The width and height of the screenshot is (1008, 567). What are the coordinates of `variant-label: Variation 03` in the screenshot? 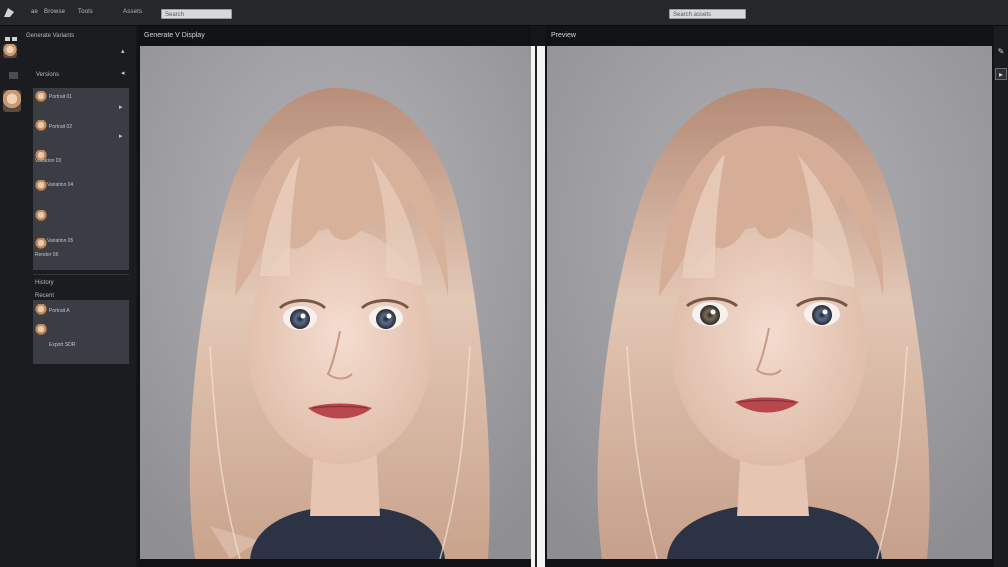 It's located at (48, 161).